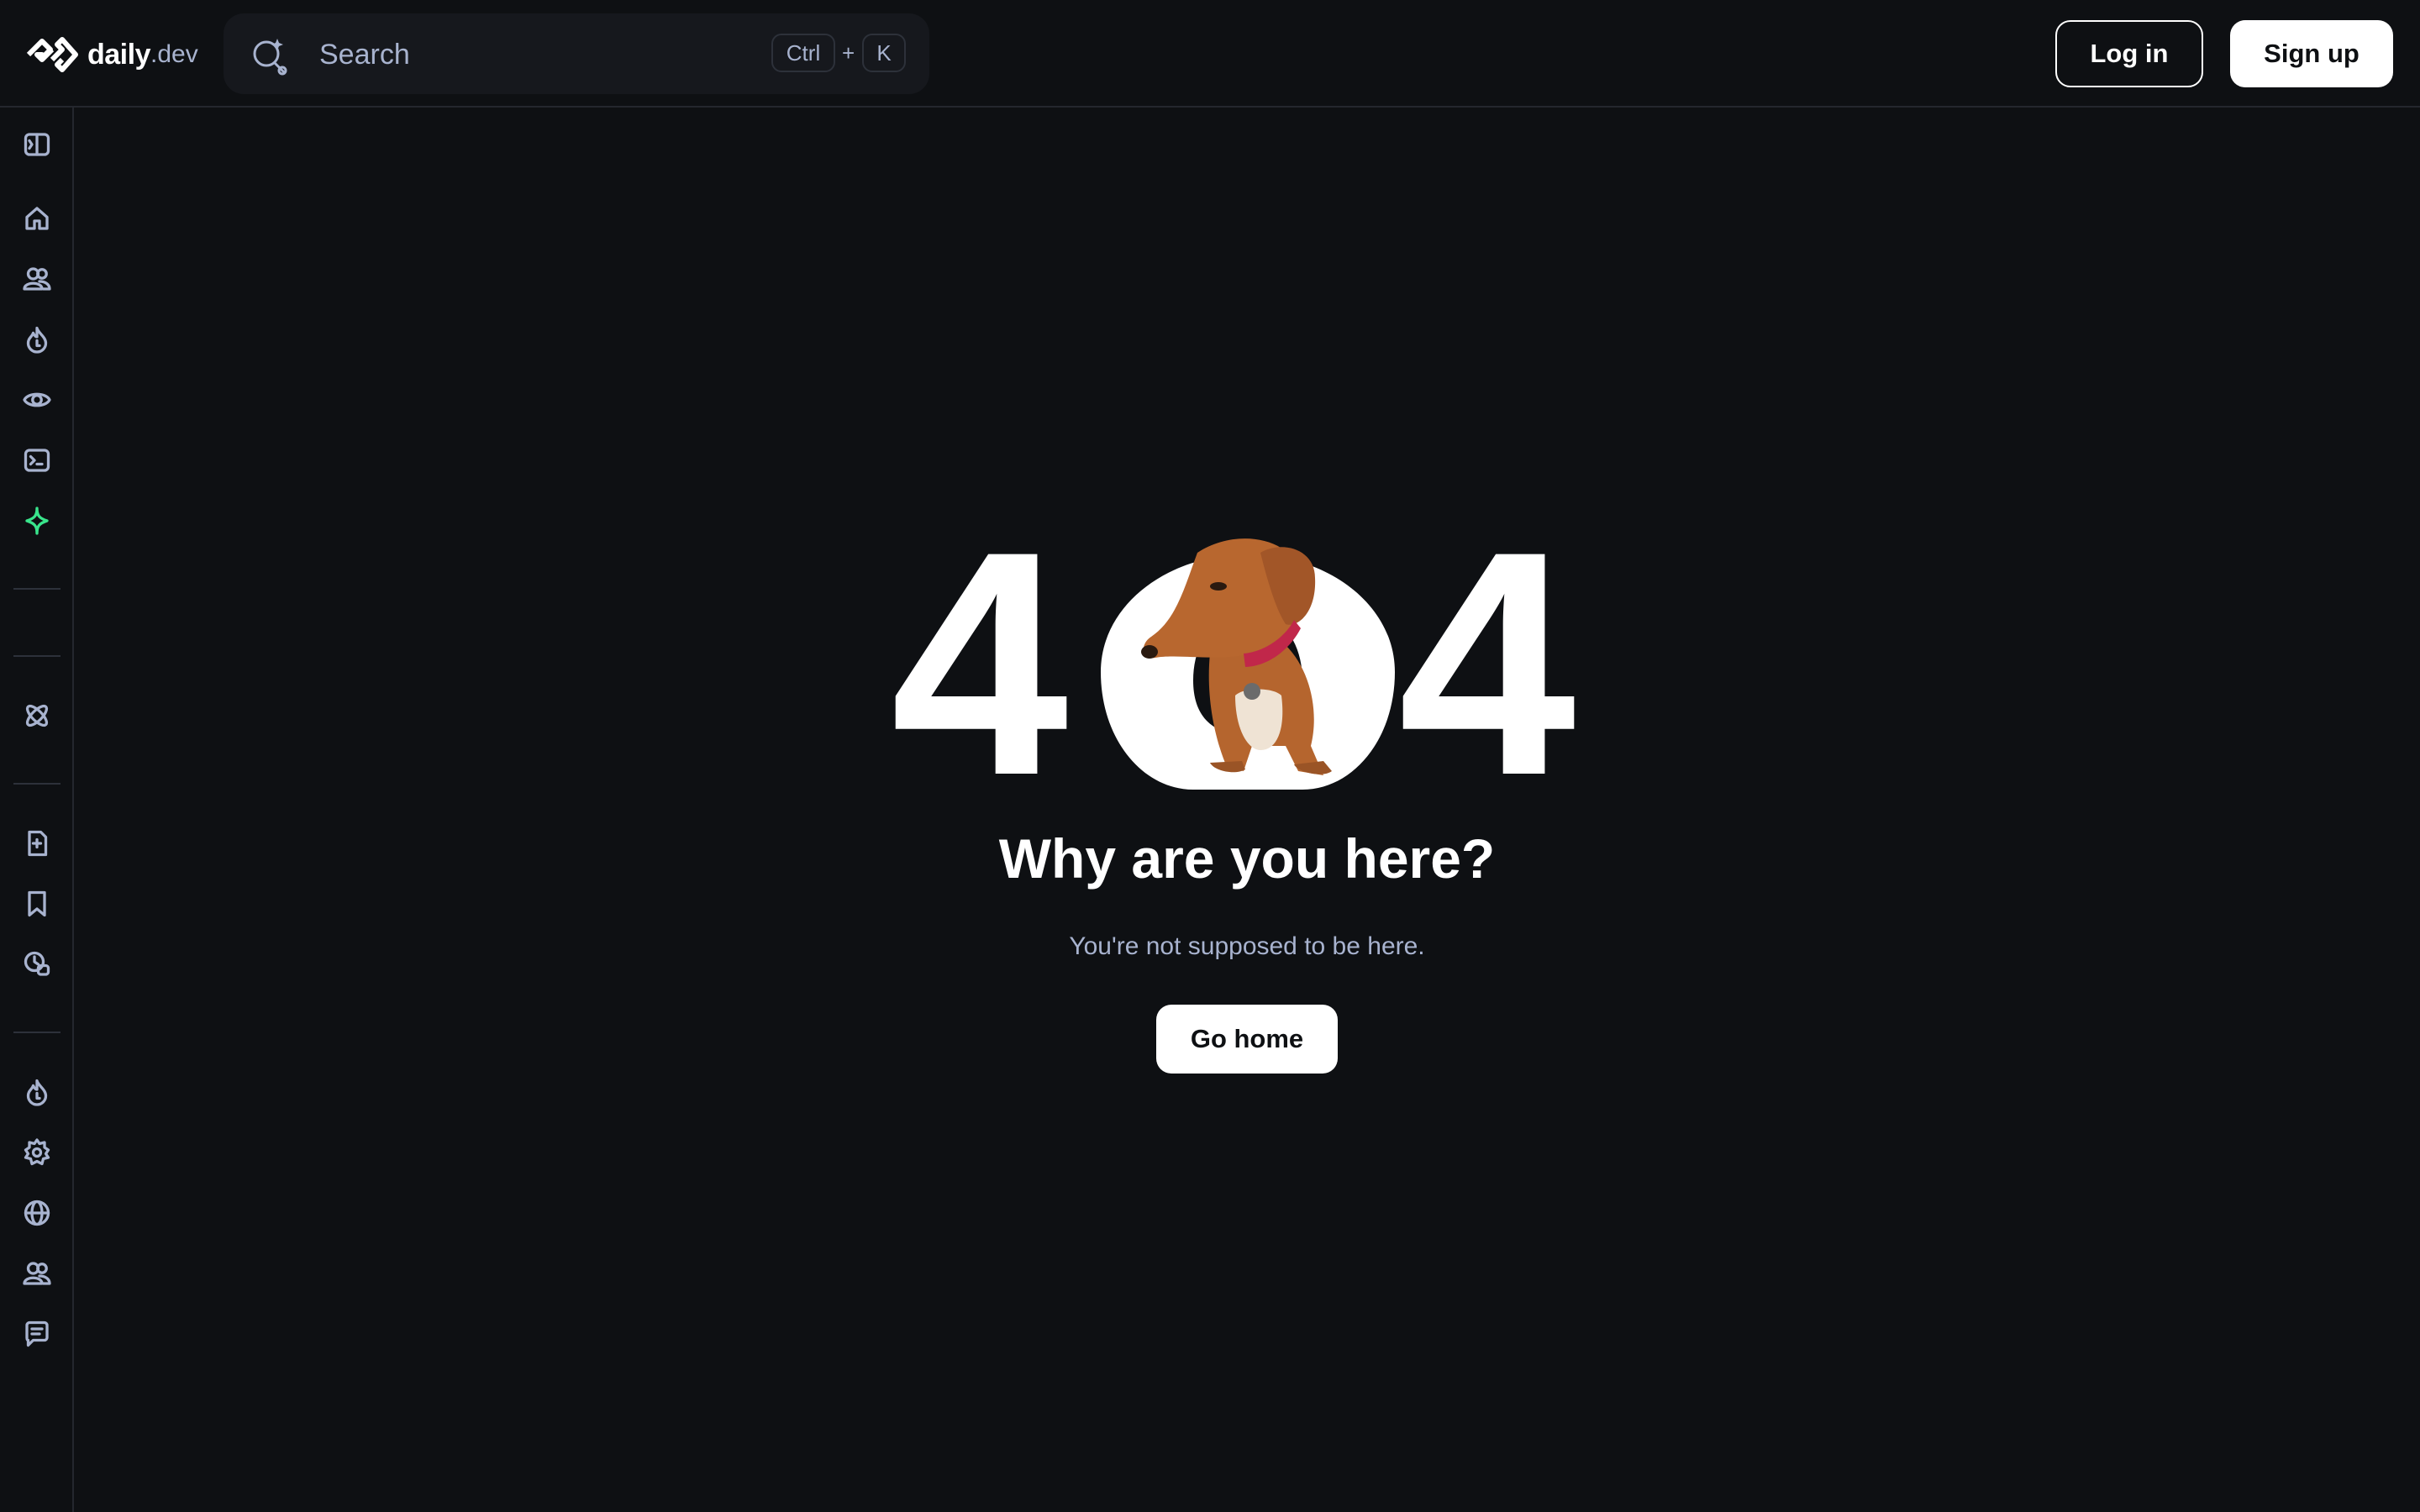 The image size is (2420, 1512). Describe the element at coordinates (37, 1213) in the screenshot. I see `globe-icon` at that location.